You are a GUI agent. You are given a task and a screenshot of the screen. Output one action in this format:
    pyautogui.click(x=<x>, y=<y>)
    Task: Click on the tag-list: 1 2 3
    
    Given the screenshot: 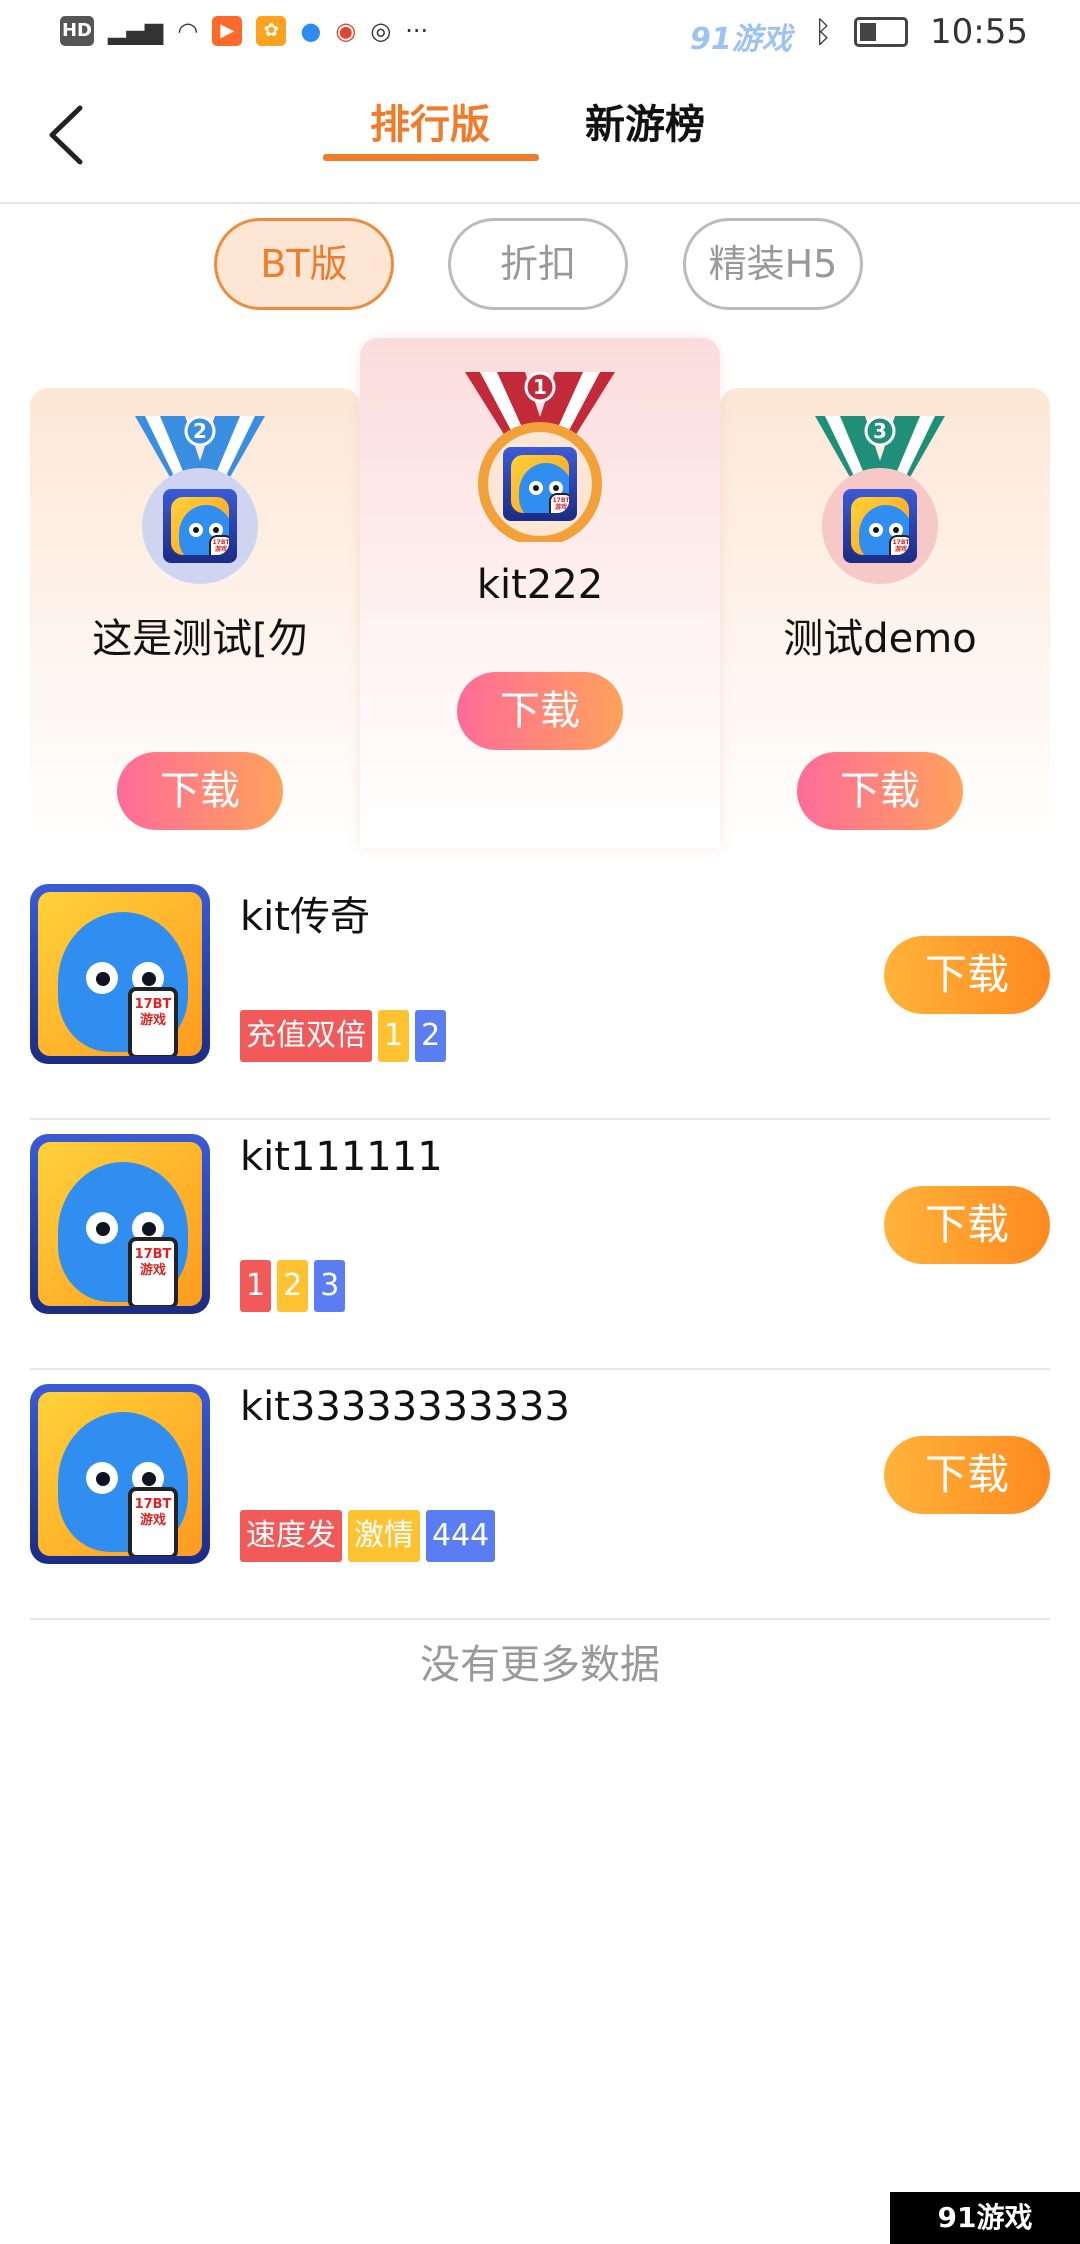 What is the action you would take?
    pyautogui.click(x=293, y=1286)
    